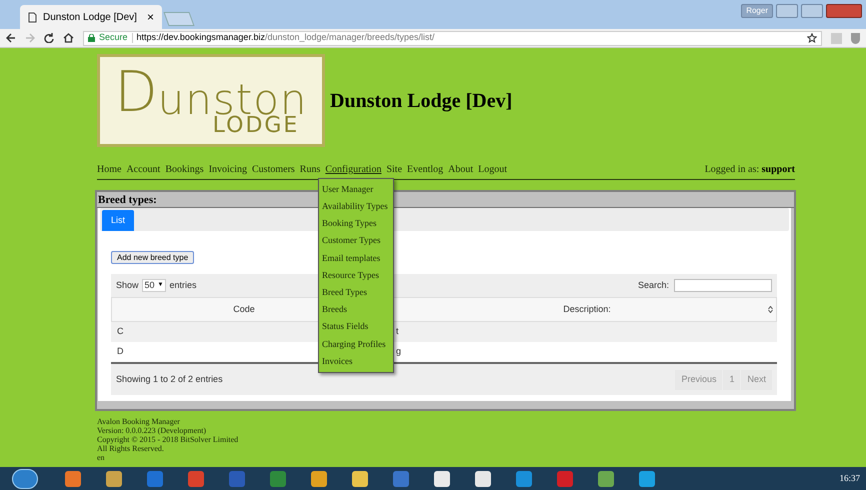 This screenshot has height=490, width=866. I want to click on menu-item: Breeds, so click(356, 309).